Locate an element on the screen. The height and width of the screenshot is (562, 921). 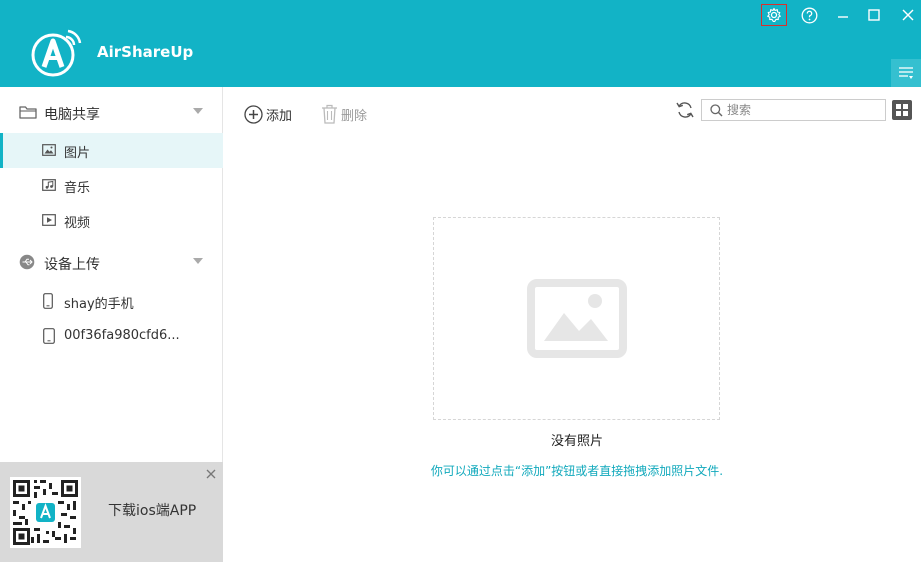
refresh-icon is located at coordinates (685, 110).